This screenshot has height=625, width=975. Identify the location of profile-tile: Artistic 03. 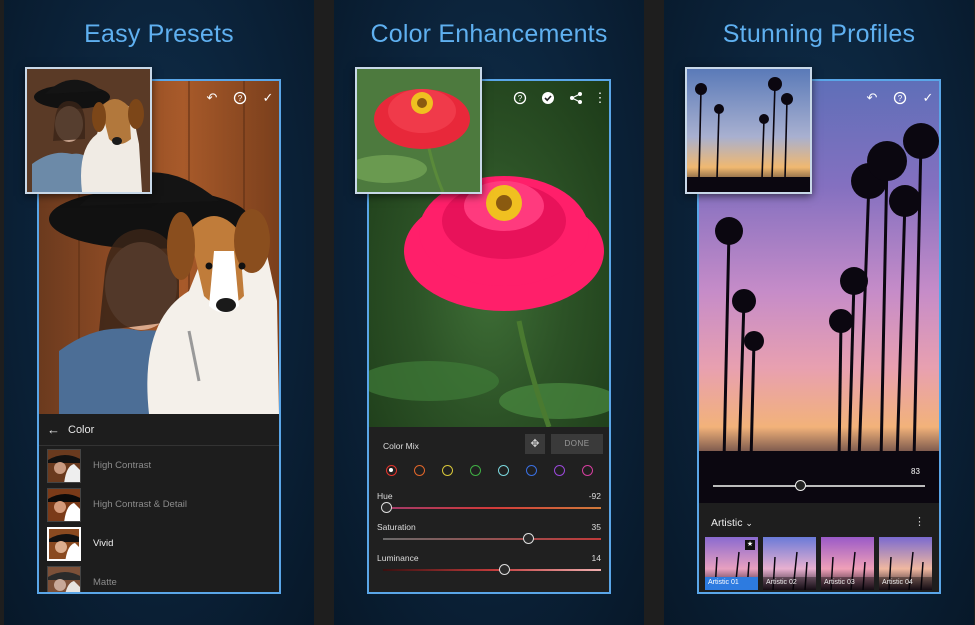
(847, 563).